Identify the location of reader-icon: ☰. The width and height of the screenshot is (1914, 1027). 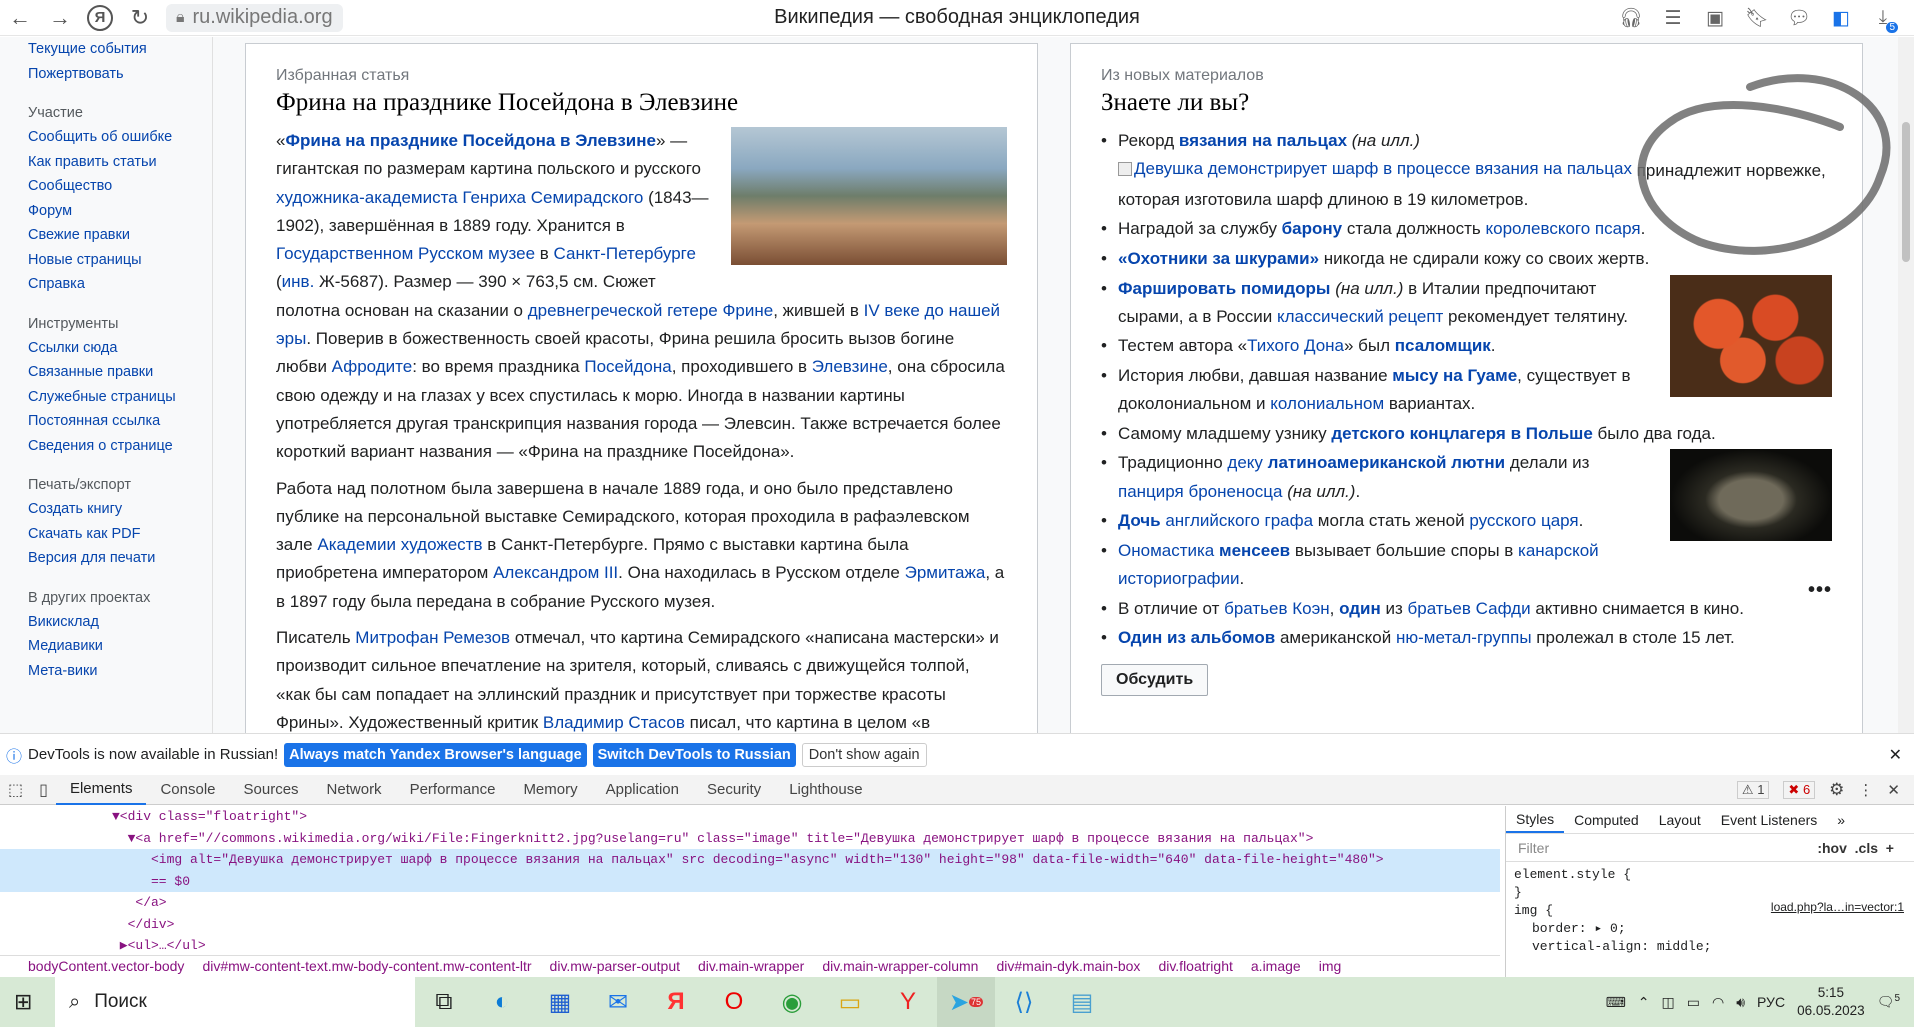
(1673, 18).